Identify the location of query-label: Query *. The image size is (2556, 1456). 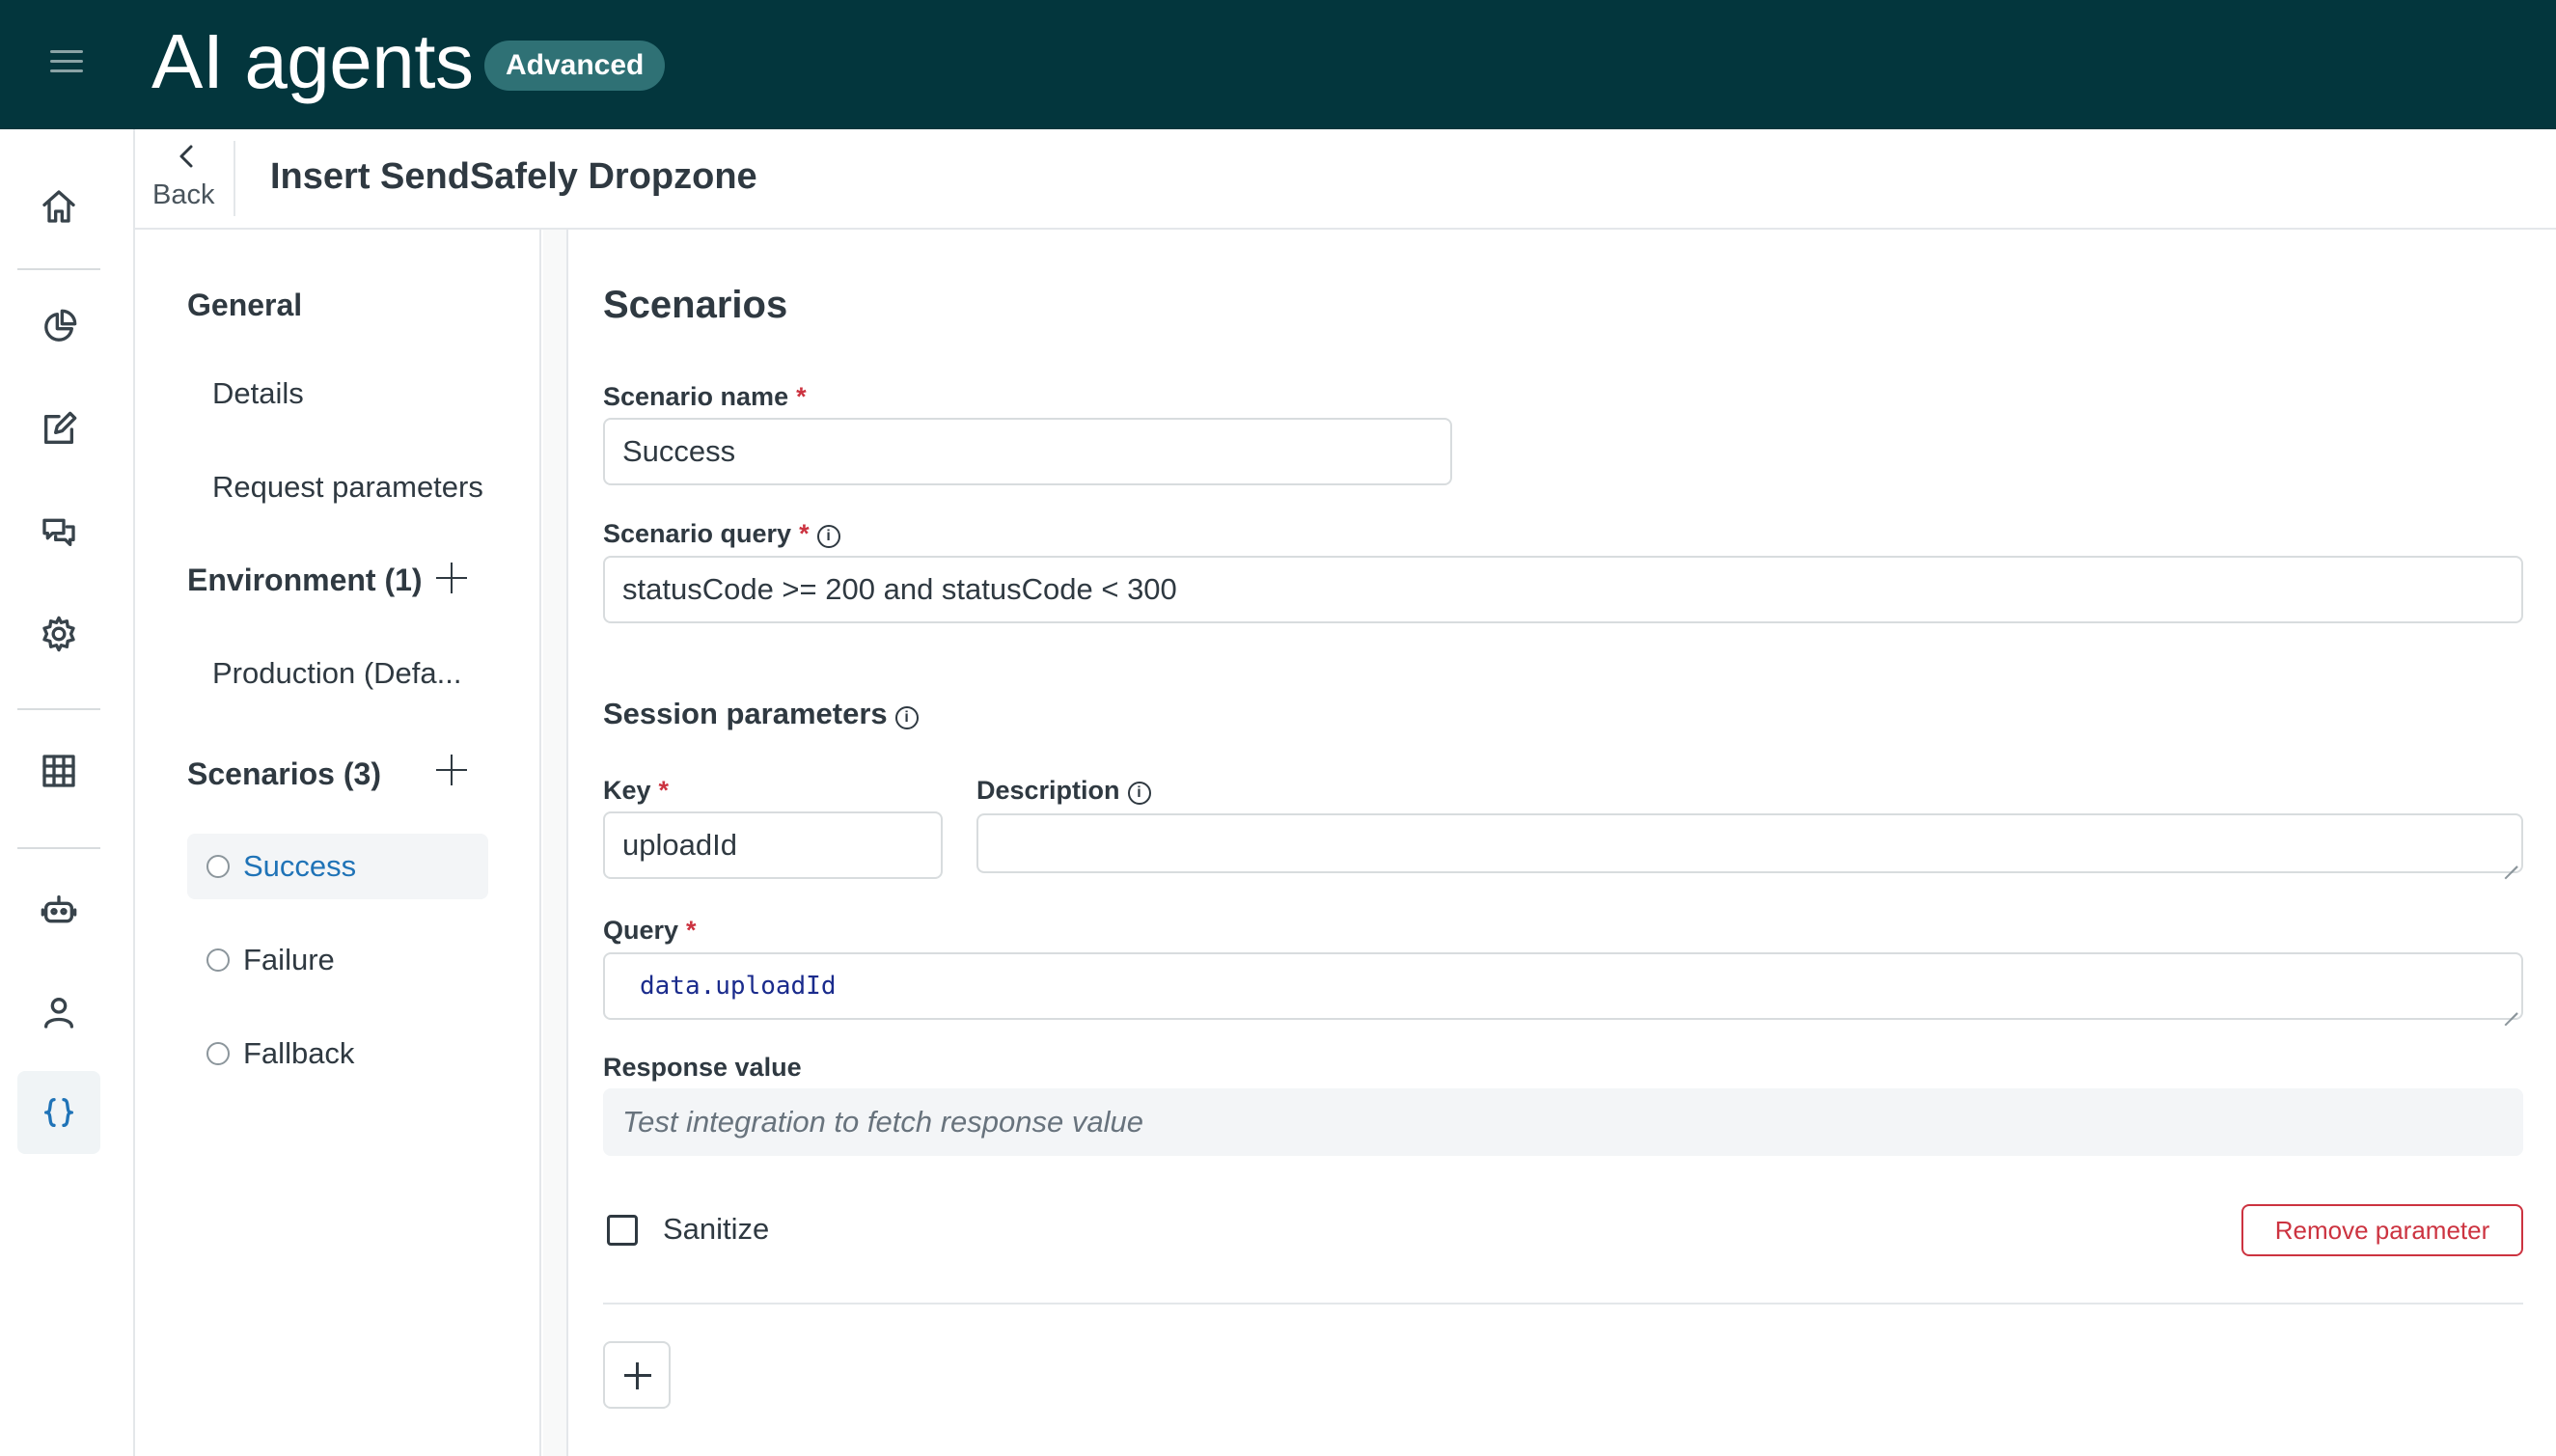
(650, 931).